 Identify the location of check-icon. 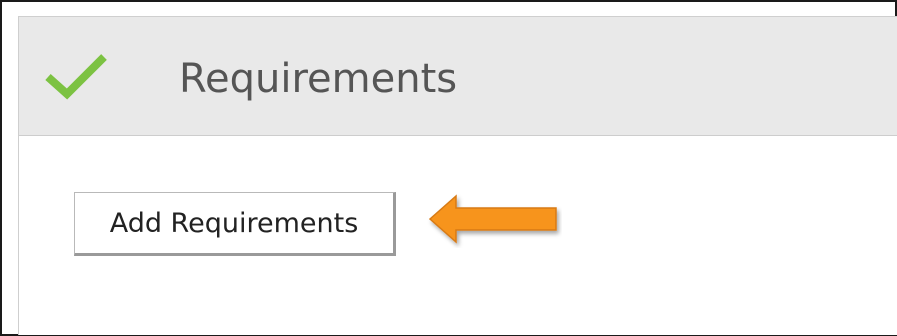
(76, 77).